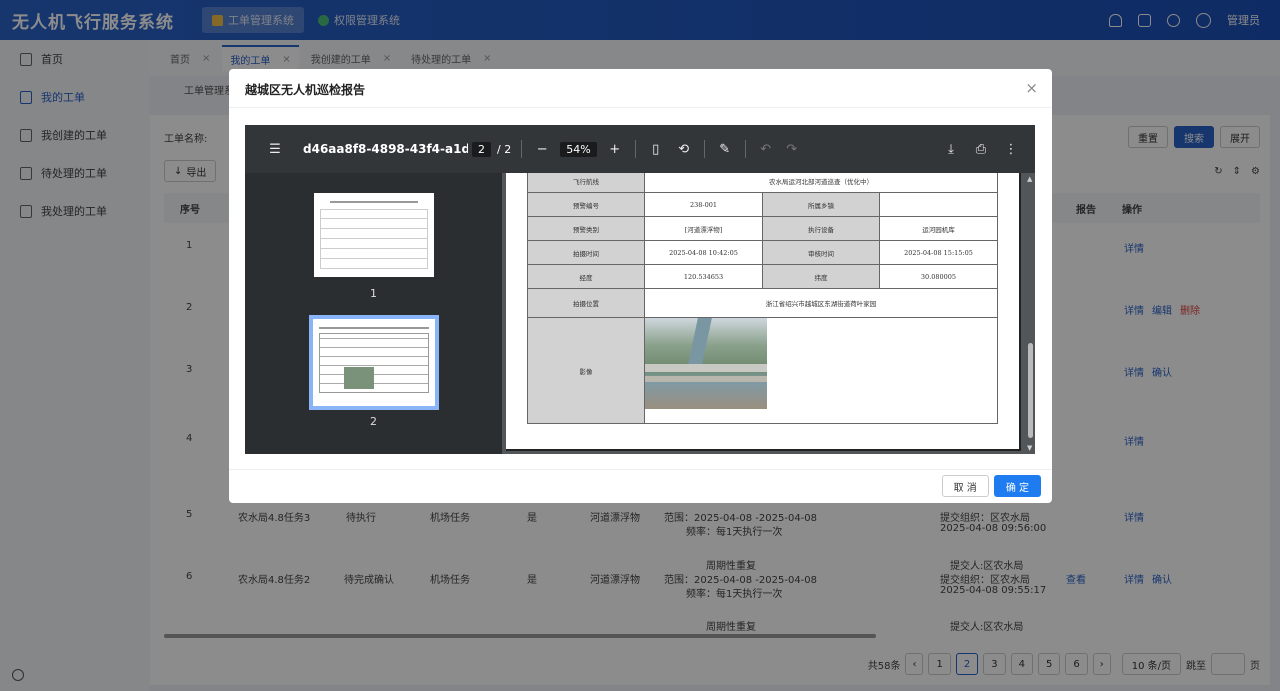 The image size is (1280, 691). Describe the element at coordinates (373, 293) in the screenshot. I see `thumbnail-label-1: 1` at that location.